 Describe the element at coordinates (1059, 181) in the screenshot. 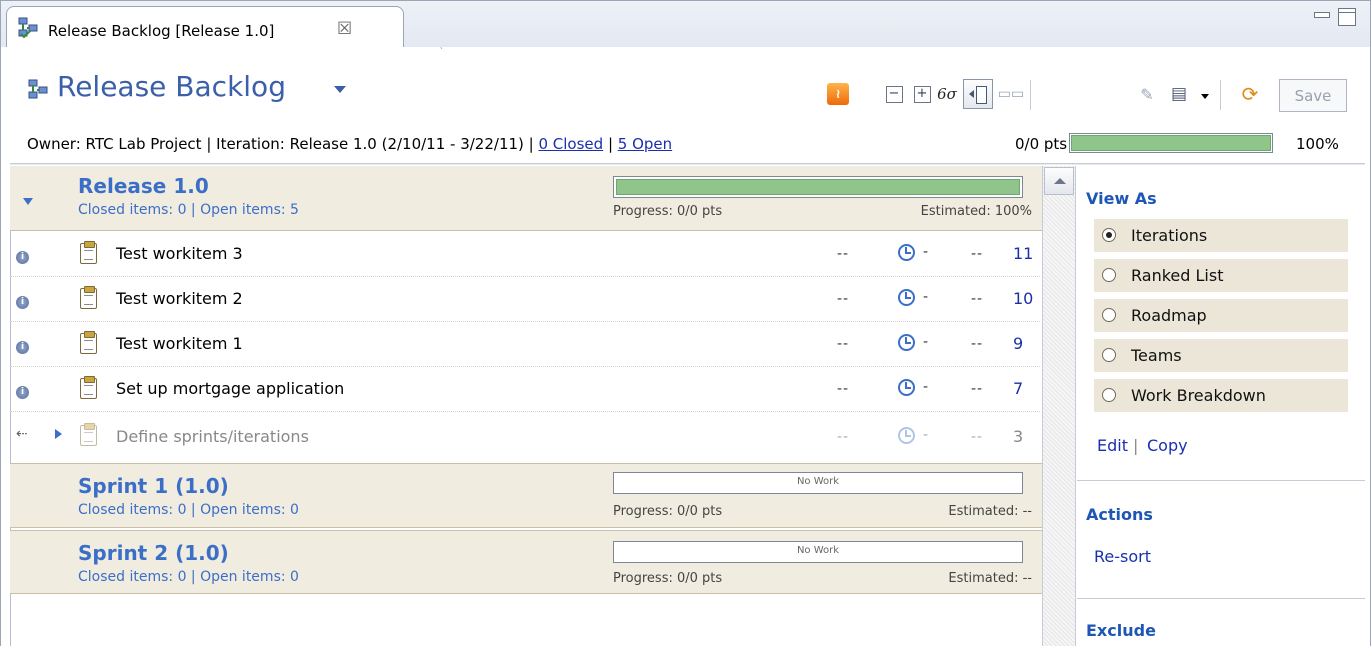

I see `scroll-up-button` at that location.